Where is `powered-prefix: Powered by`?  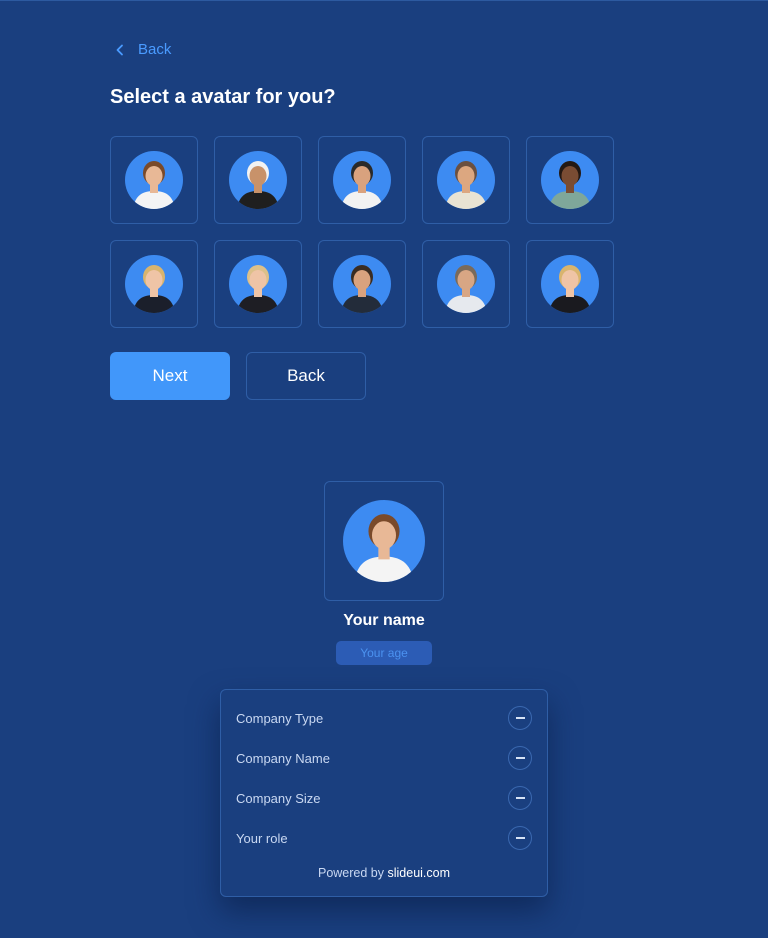 powered-prefix: Powered by is located at coordinates (350, 873).